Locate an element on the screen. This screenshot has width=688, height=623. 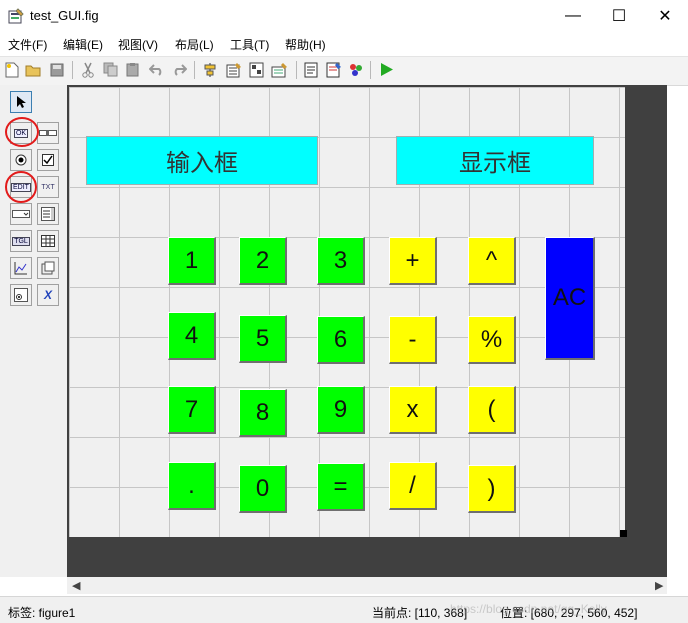
paste-icon is located at coordinates (133, 69).